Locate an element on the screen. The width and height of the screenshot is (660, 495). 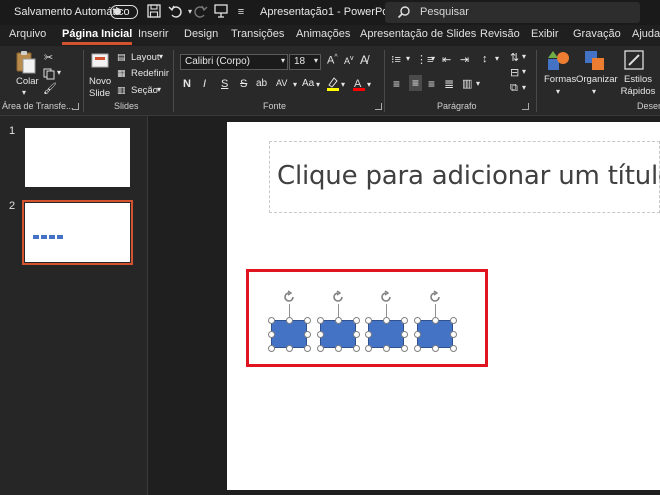
tab-pagina-inicial: Página Inicial is located at coordinates (97, 36).